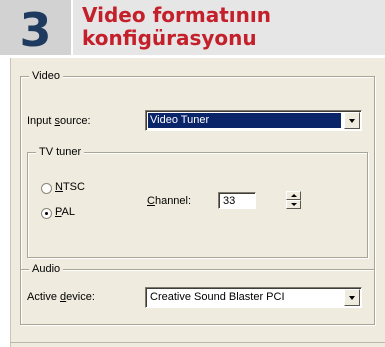  What do you see at coordinates (60, 152) in the screenshot?
I see `tv-tuner-group-legend: TV tuner` at bounding box center [60, 152].